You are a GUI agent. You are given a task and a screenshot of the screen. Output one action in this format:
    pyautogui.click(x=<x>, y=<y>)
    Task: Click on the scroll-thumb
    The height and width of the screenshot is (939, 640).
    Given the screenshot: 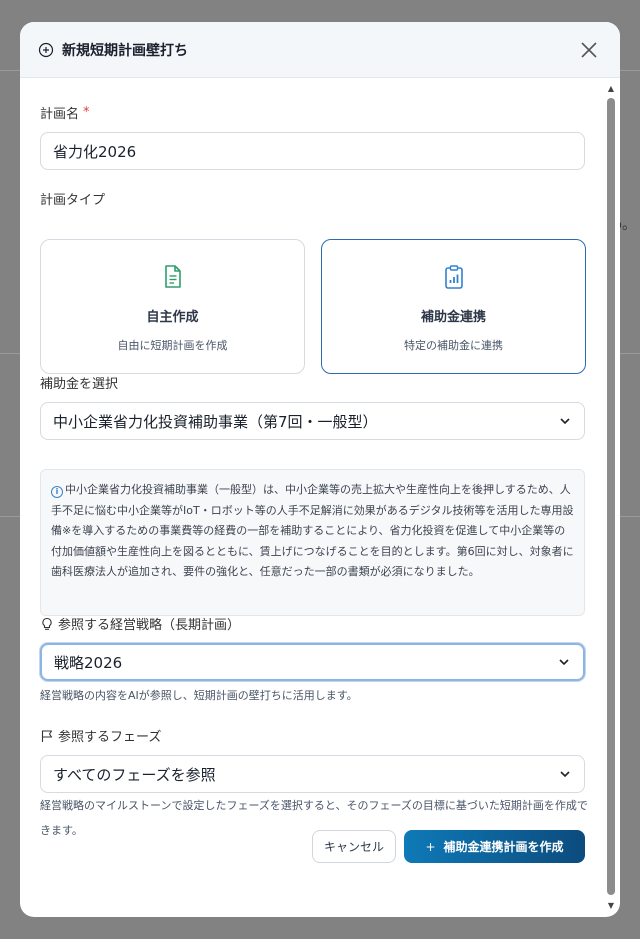 What is the action you would take?
    pyautogui.click(x=611, y=496)
    